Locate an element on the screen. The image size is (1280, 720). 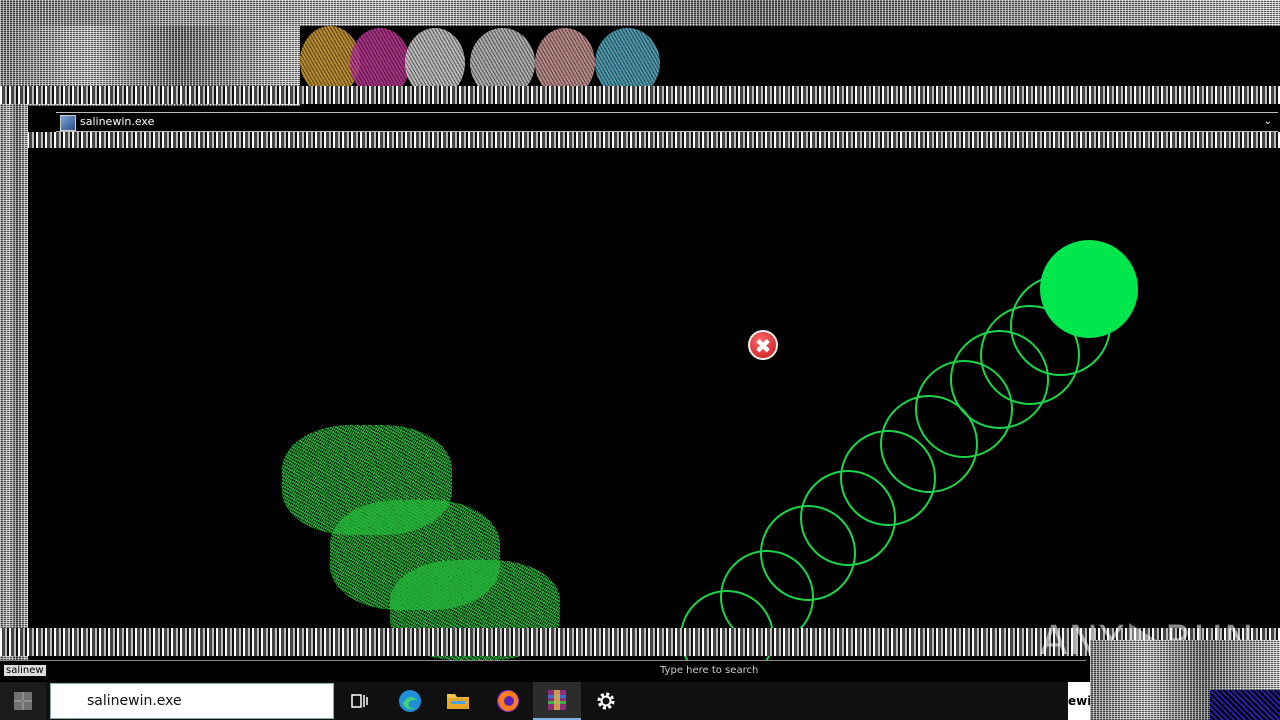
chevron-down-icon: ⌄ is located at coordinates (1268, 122).